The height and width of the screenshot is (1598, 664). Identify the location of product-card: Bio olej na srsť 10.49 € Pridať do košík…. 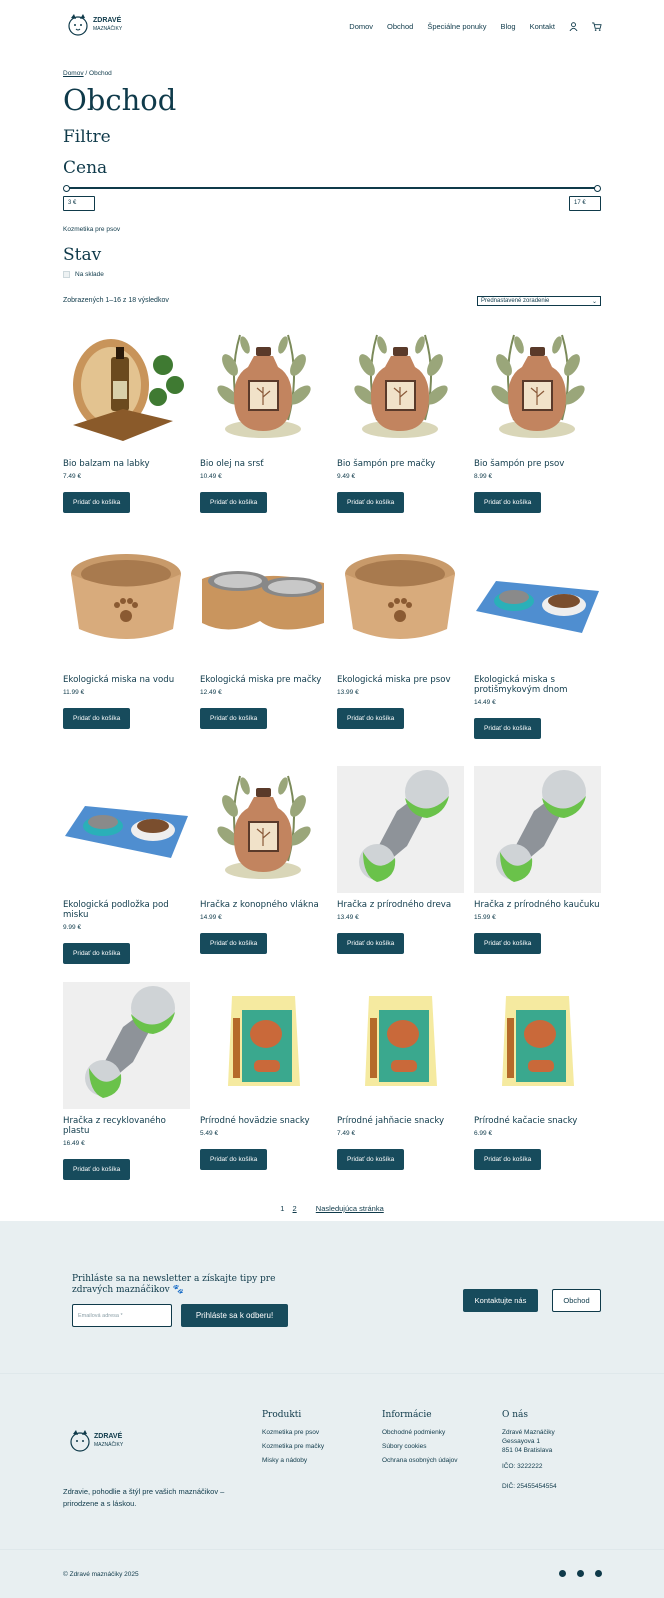
(263, 419).